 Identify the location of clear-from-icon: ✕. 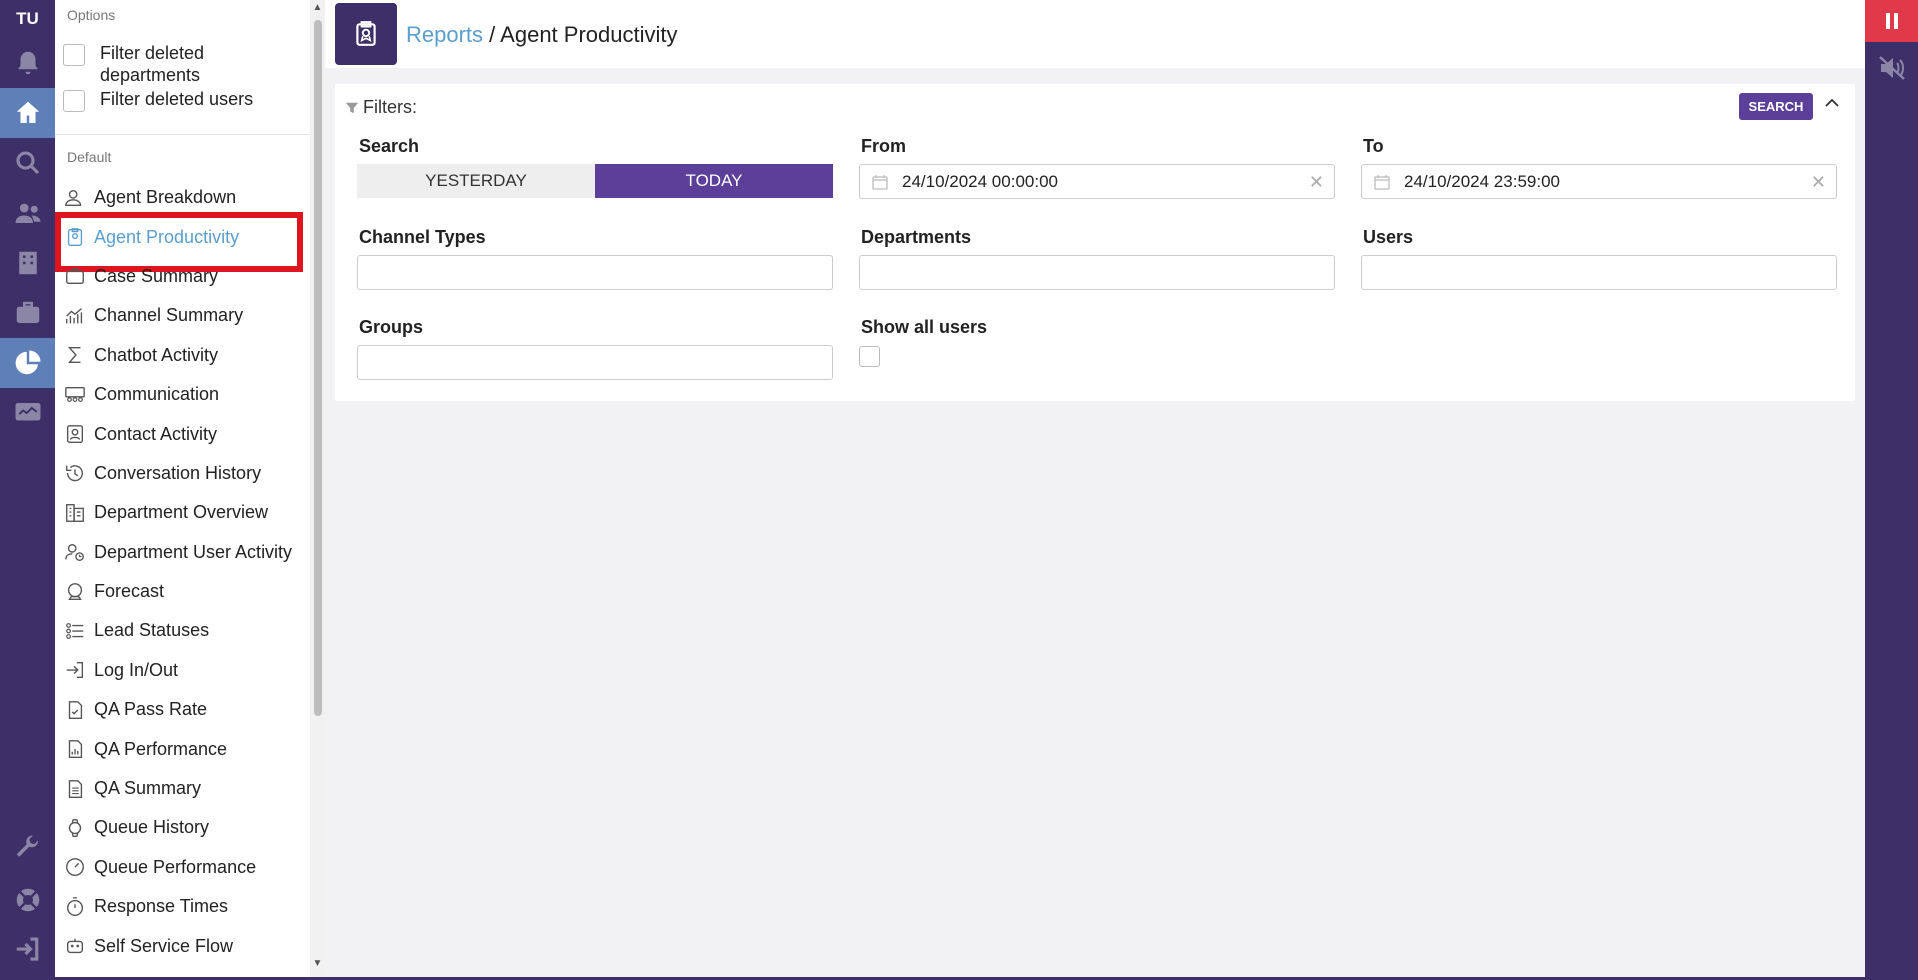
(1316, 182).